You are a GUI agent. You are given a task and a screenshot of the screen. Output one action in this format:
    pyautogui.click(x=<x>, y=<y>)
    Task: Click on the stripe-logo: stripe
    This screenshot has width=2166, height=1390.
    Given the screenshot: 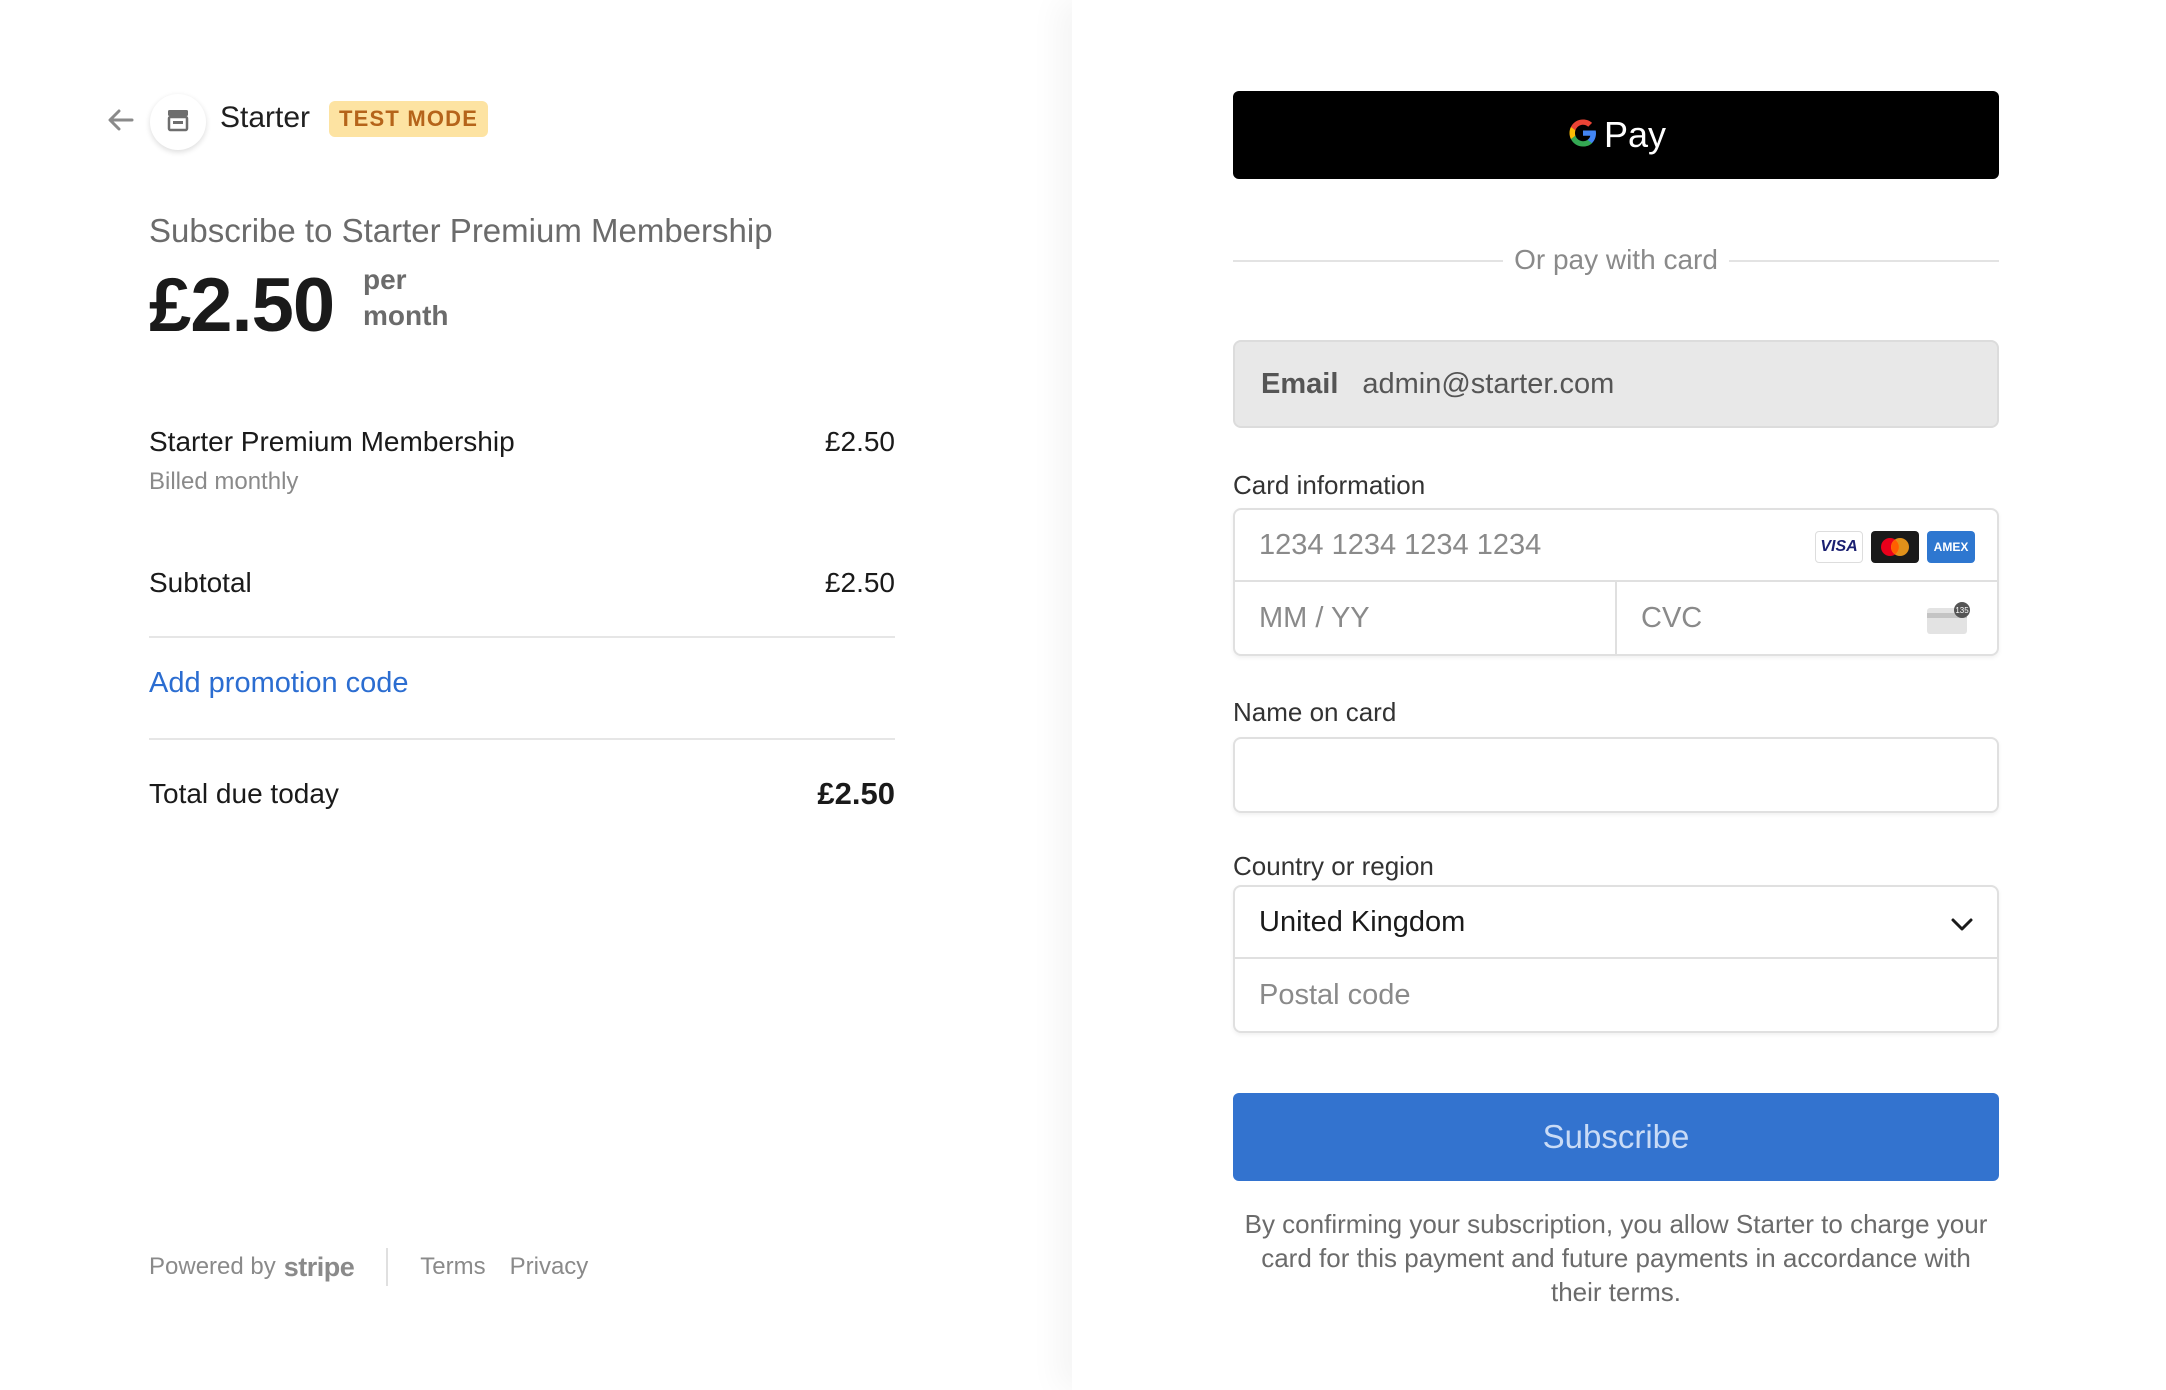 What is the action you would take?
    pyautogui.click(x=319, y=1267)
    